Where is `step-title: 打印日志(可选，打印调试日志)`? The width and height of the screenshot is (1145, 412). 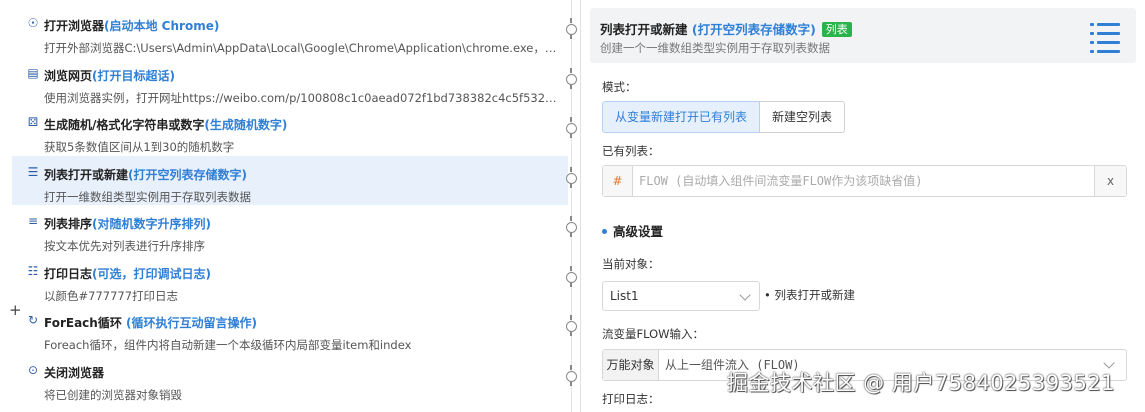 step-title: 打印日志(可选，打印调试日志) is located at coordinates (127, 273).